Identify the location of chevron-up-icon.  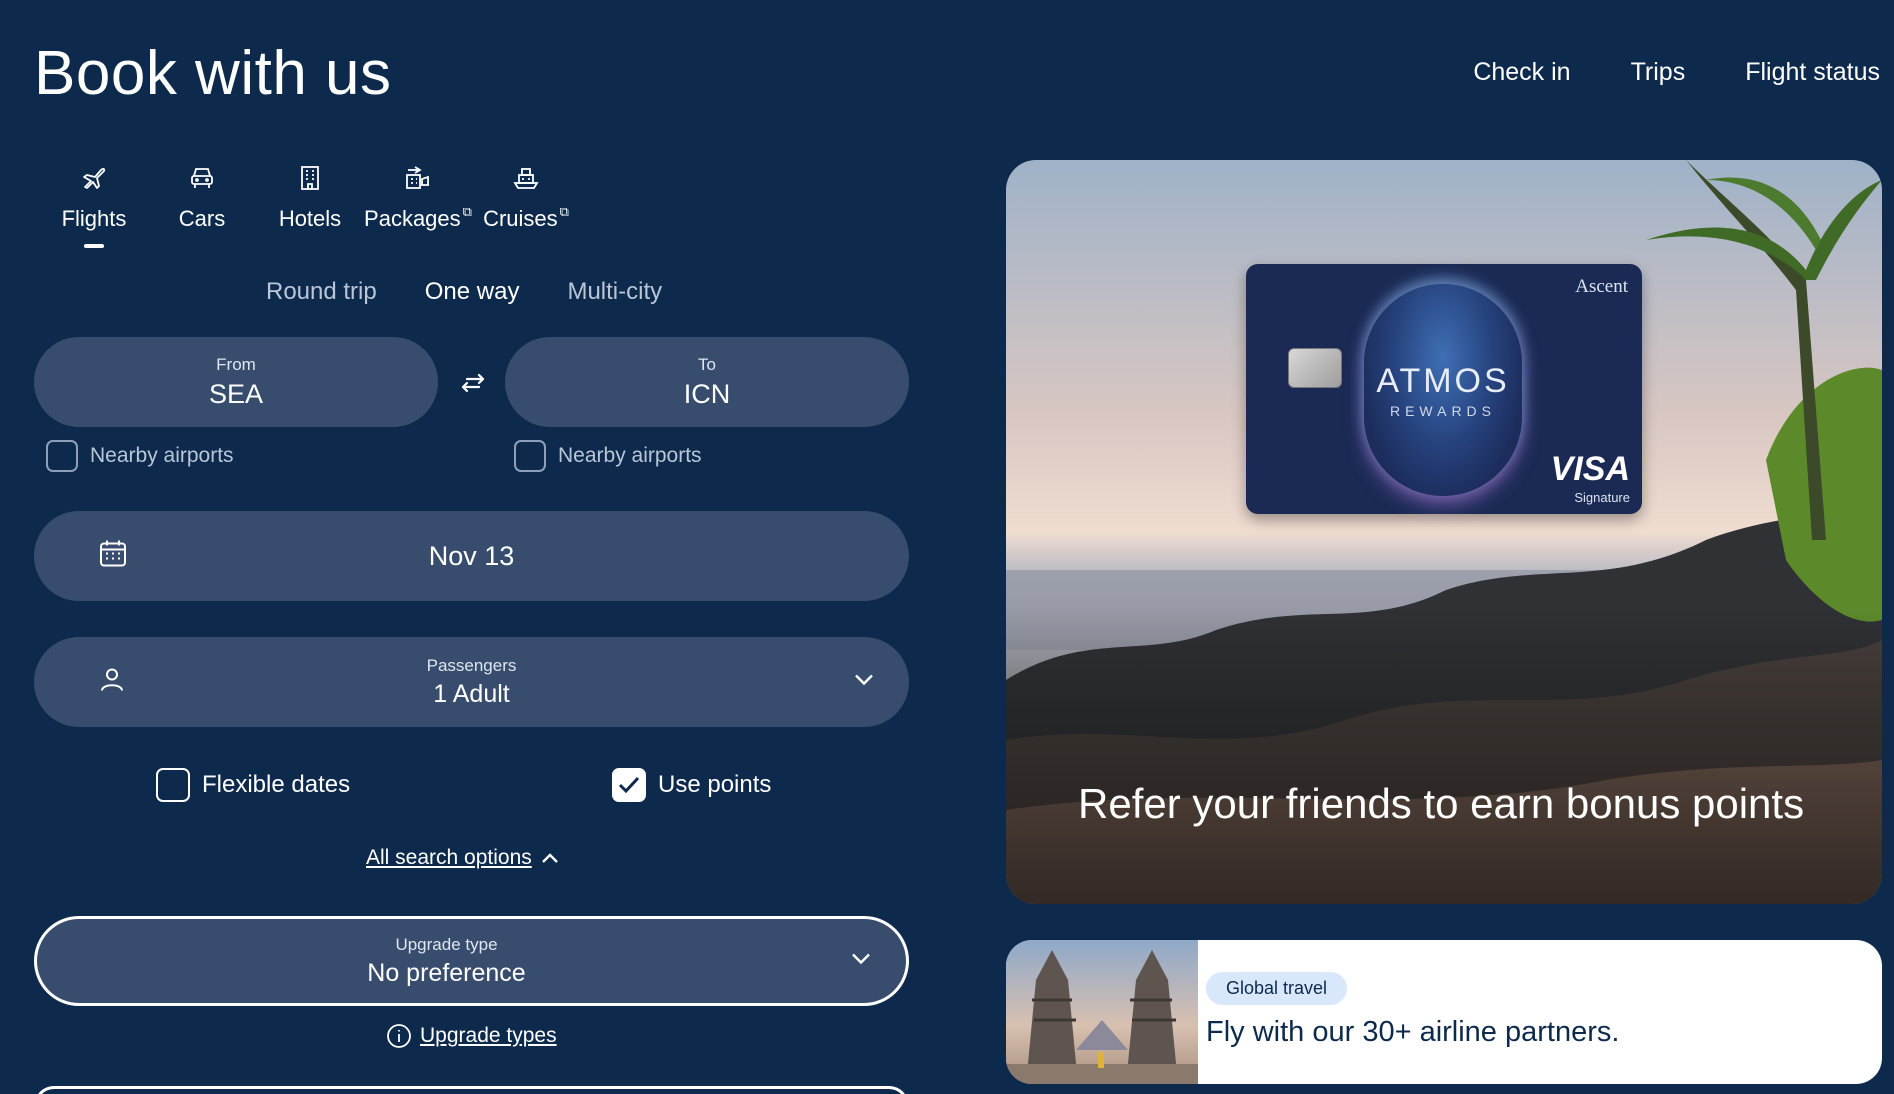
(549, 858).